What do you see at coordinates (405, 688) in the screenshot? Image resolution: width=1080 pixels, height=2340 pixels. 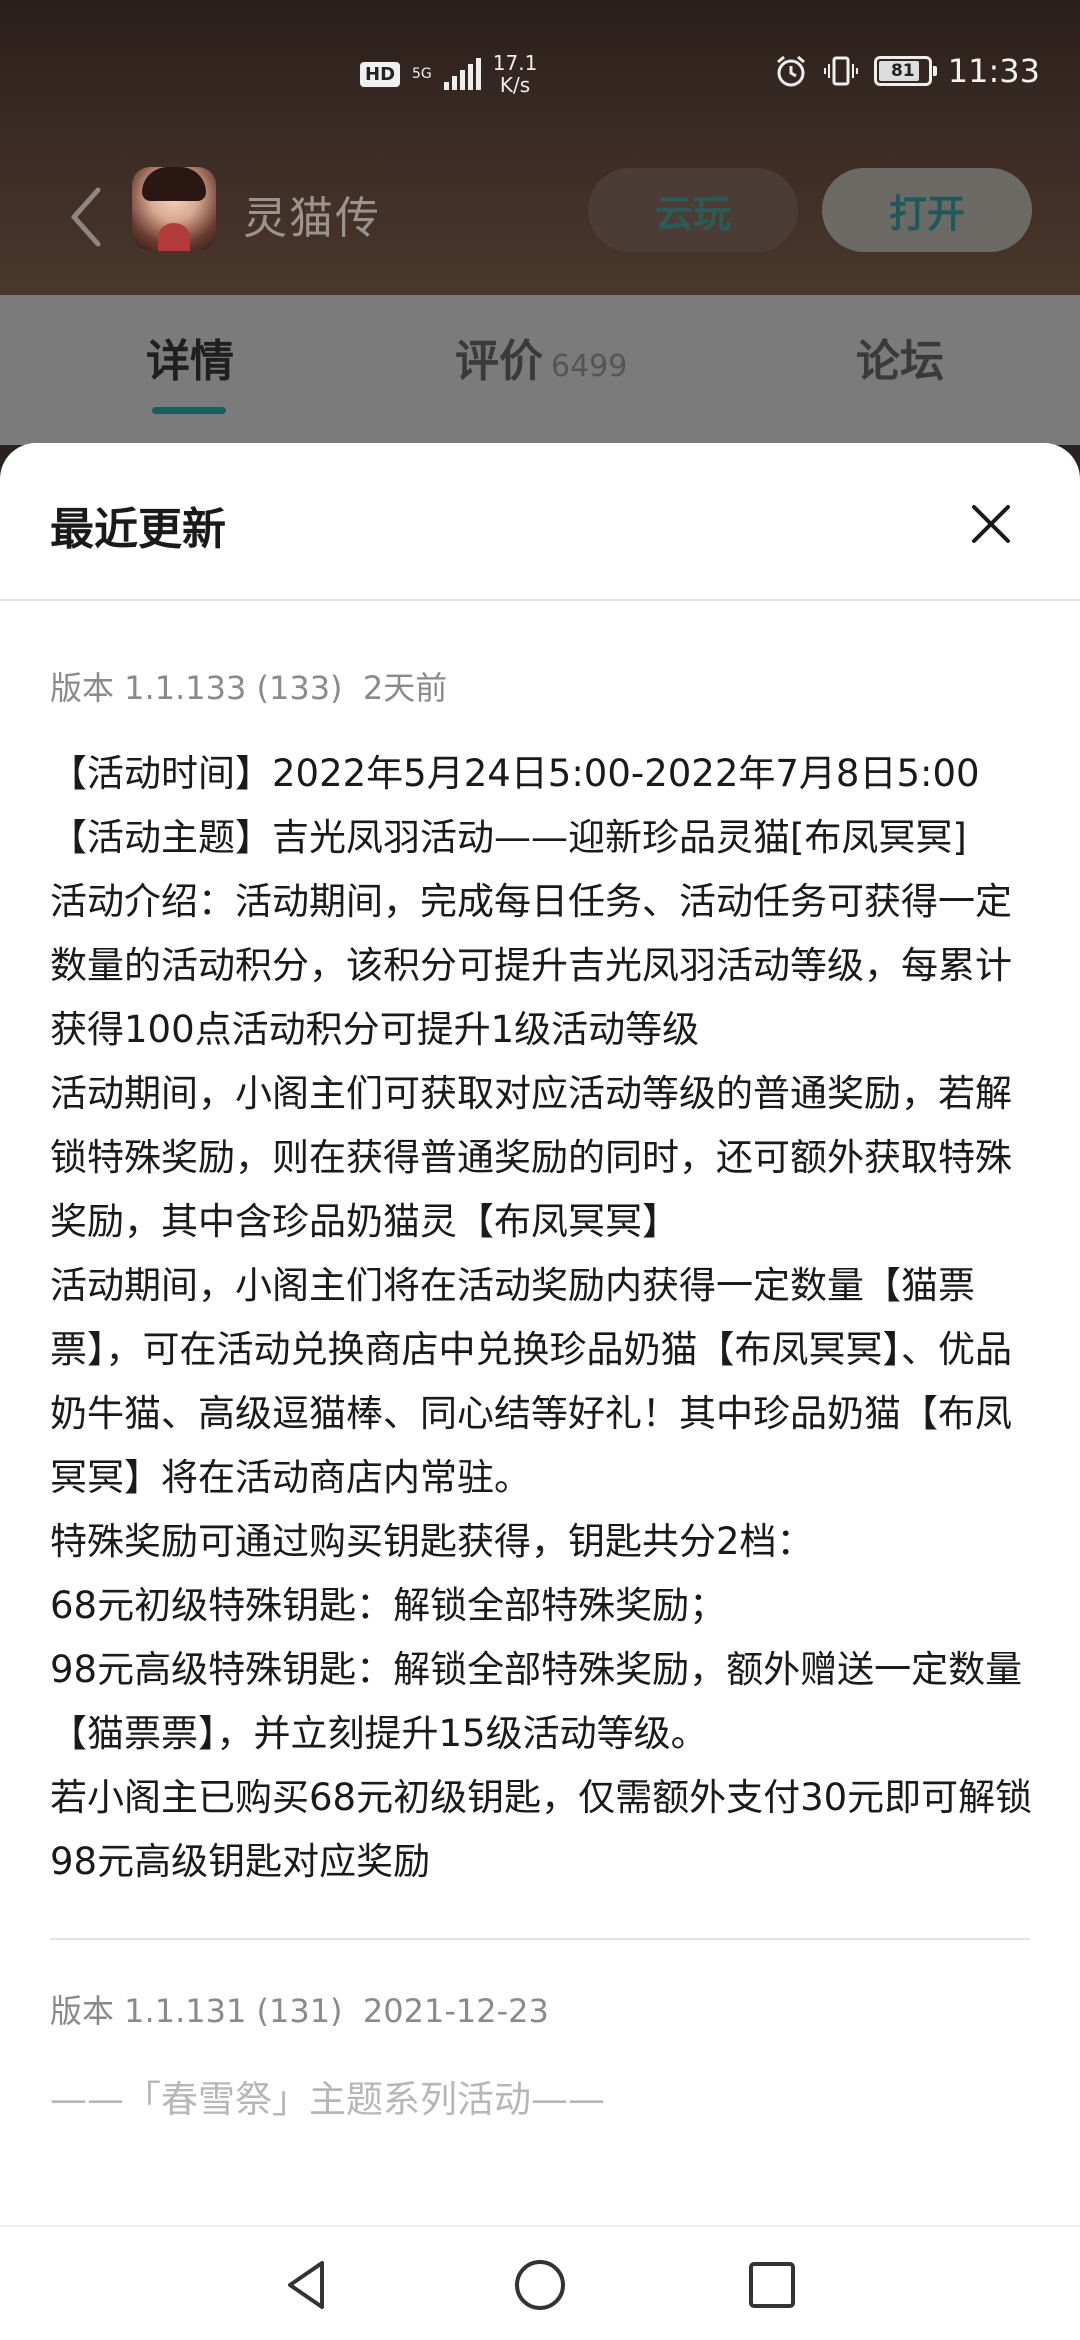 I see `version-date: 2天前` at bounding box center [405, 688].